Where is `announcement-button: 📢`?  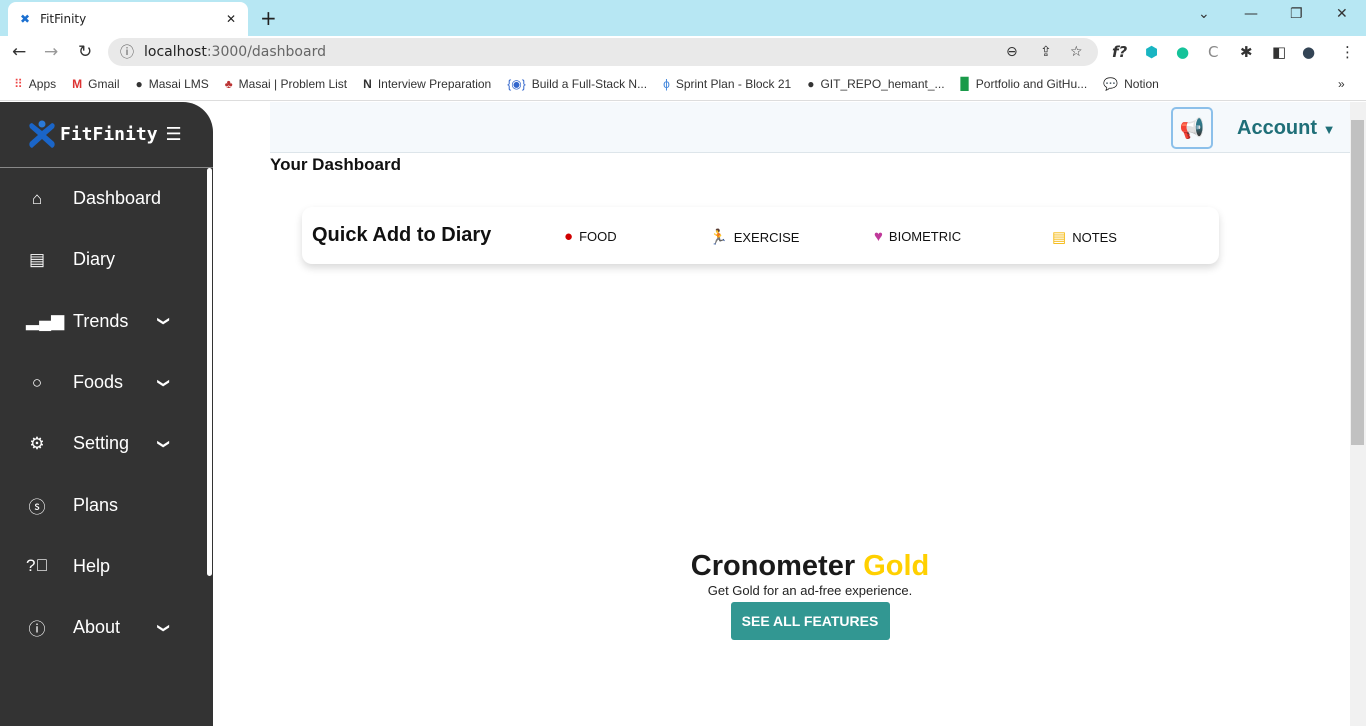 announcement-button: 📢 is located at coordinates (1192, 128).